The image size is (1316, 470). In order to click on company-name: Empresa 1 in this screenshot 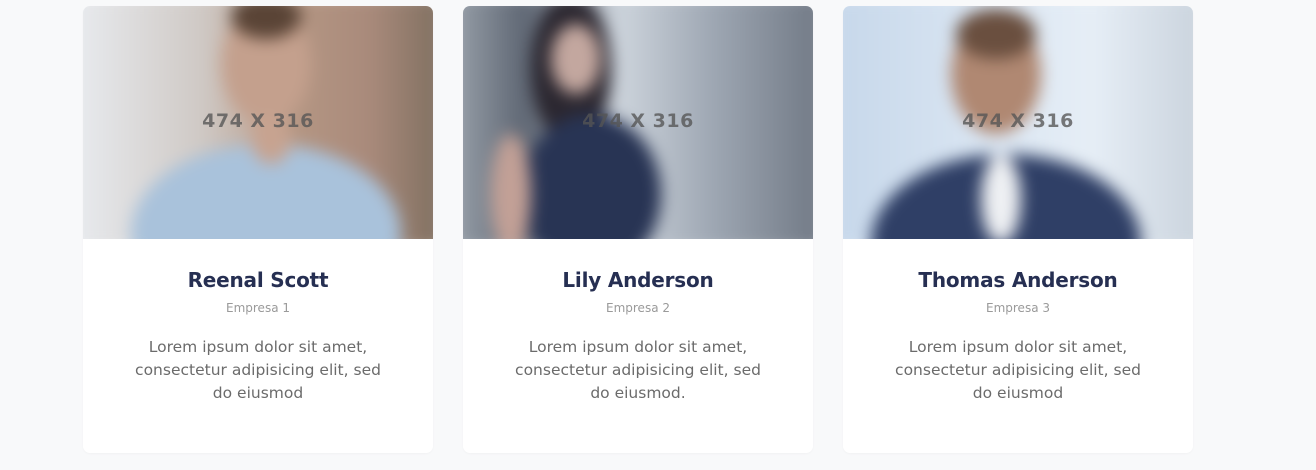, I will do `click(258, 308)`.